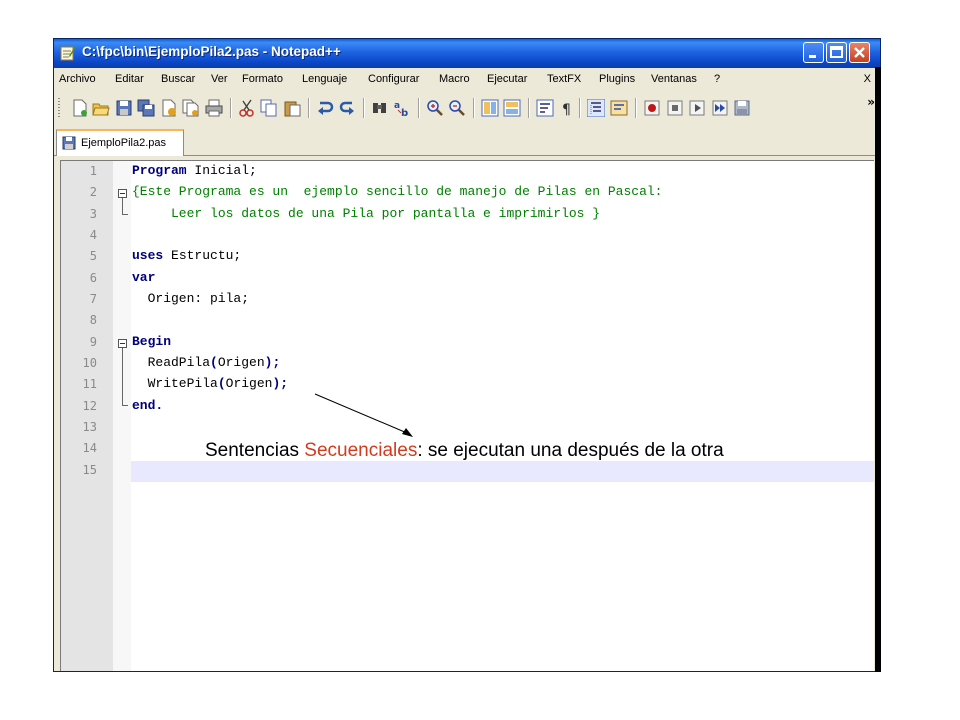  I want to click on annotation-part2: : se ejecutan una después de la otra, so click(570, 450).